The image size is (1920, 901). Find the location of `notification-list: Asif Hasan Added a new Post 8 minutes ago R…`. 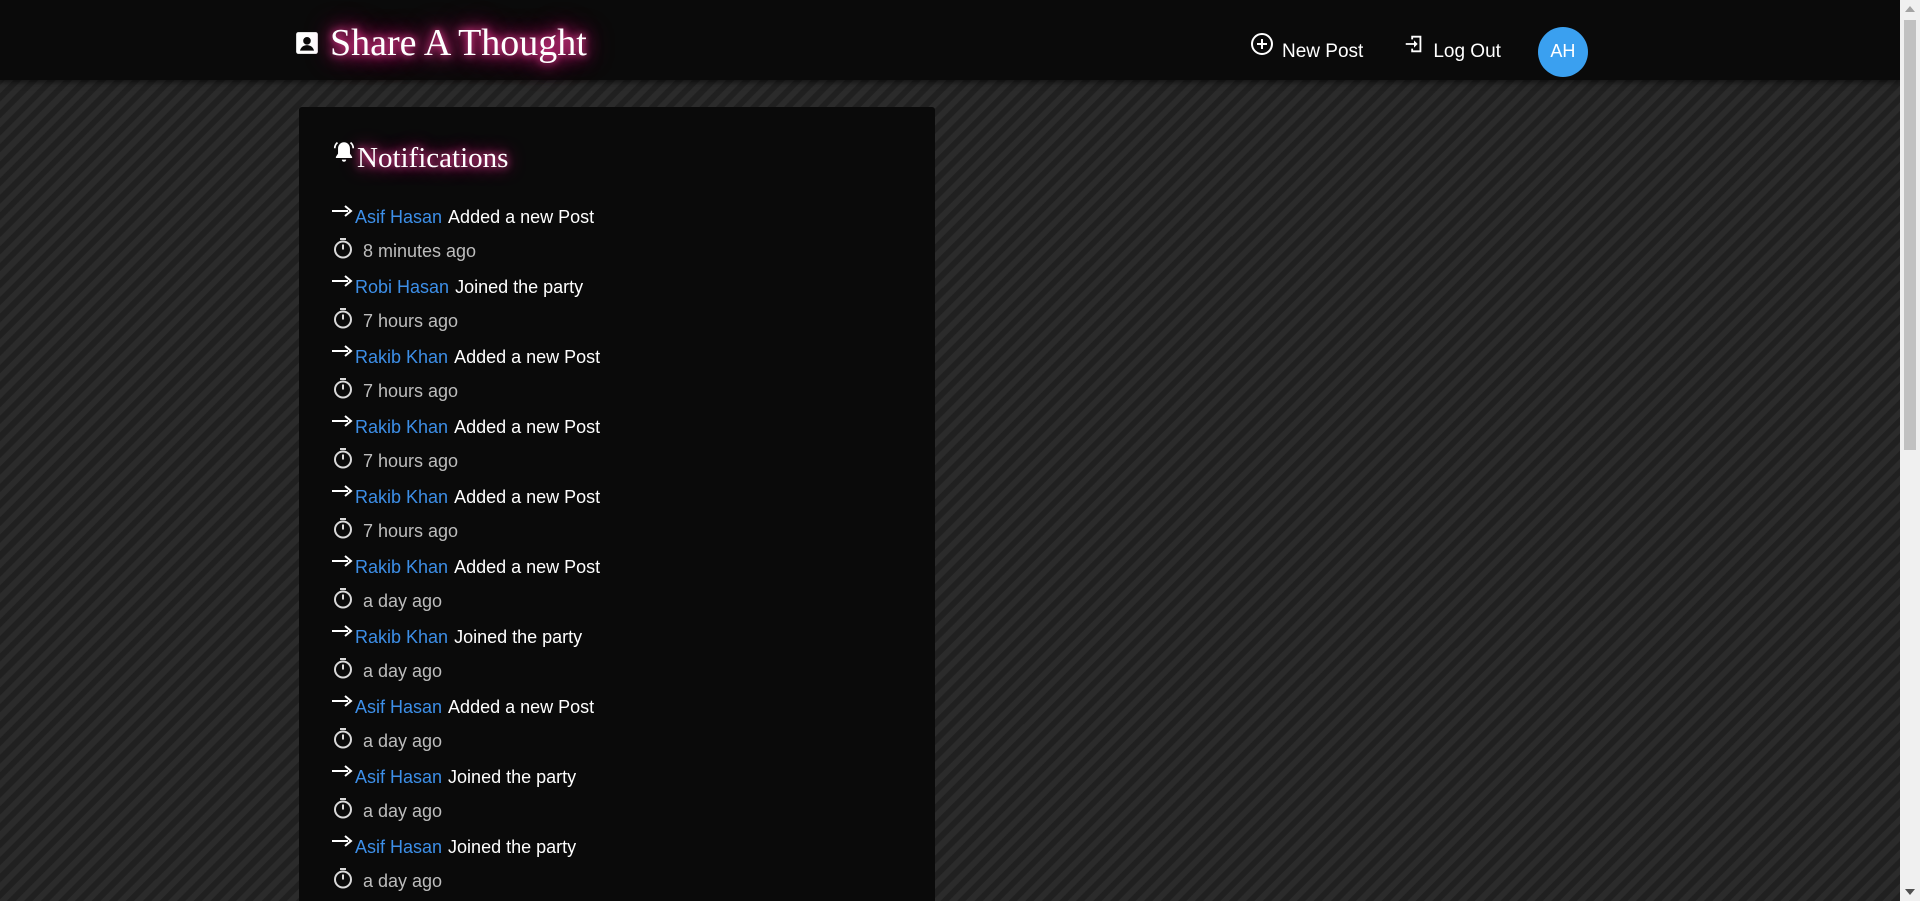

notification-list: Asif Hasan Added a new Post 8 minutes ago R… is located at coordinates (465, 551).